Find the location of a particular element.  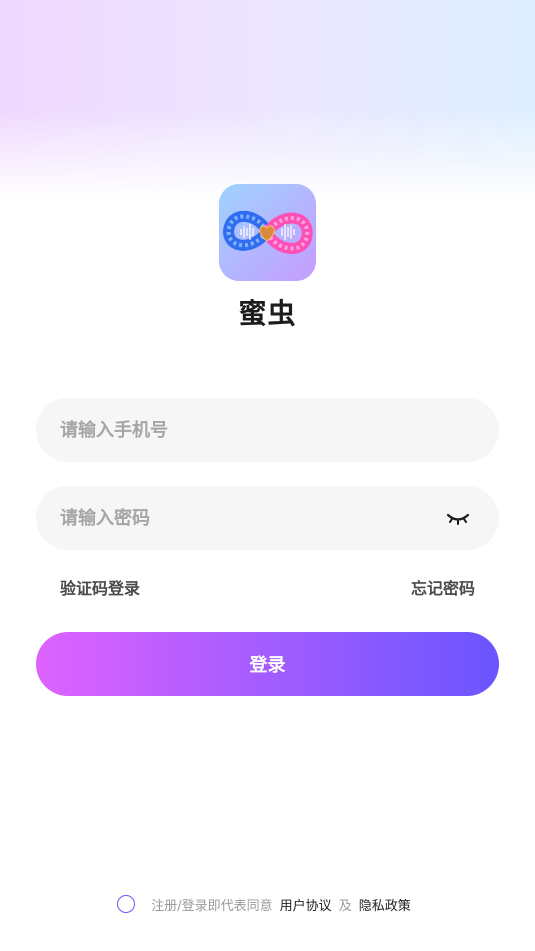

agreement-row: 注册/登录即代表同意 用户协议 及 隐私政策 is located at coordinates (267, 904).